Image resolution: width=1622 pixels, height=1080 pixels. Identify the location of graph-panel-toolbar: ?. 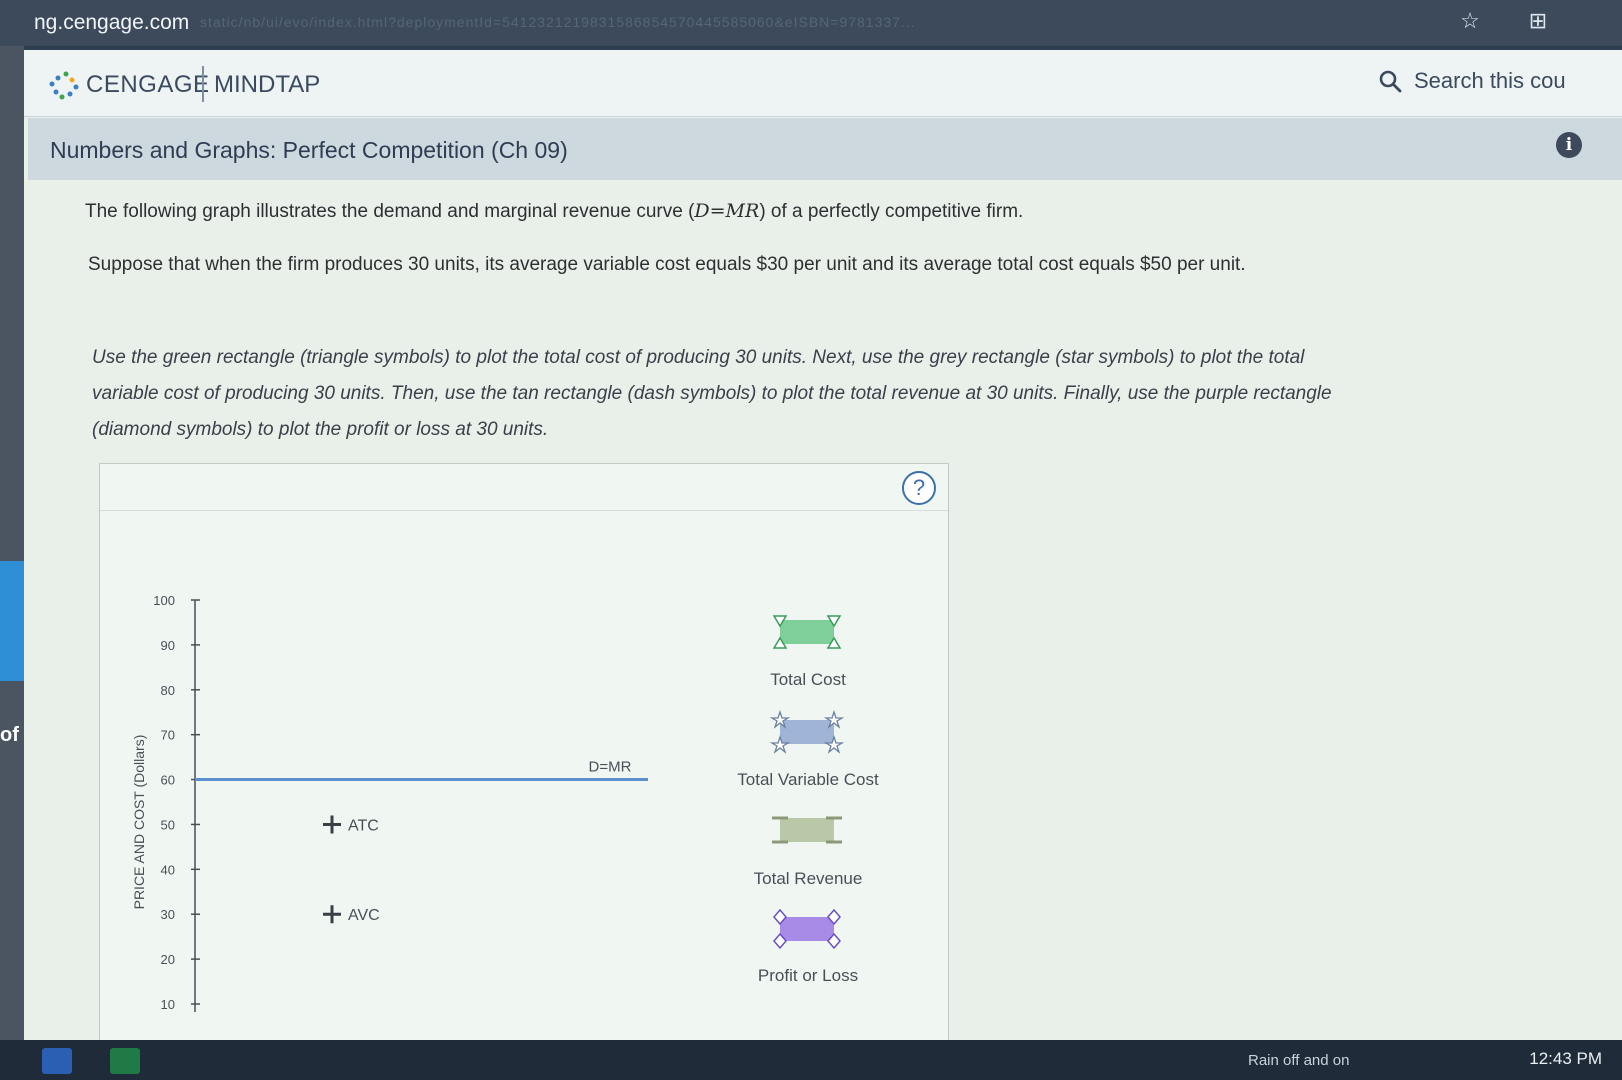
(524, 487).